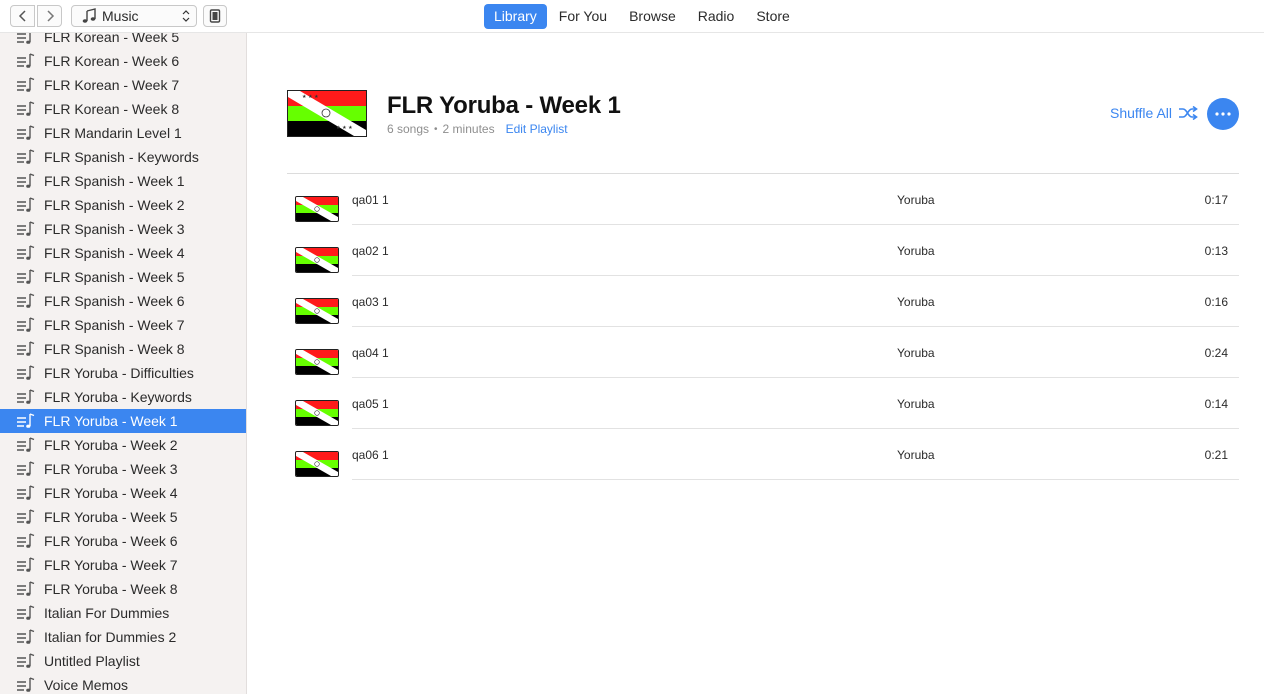  I want to click on shuffle-all-button: Shuffle All, so click(1154, 113).